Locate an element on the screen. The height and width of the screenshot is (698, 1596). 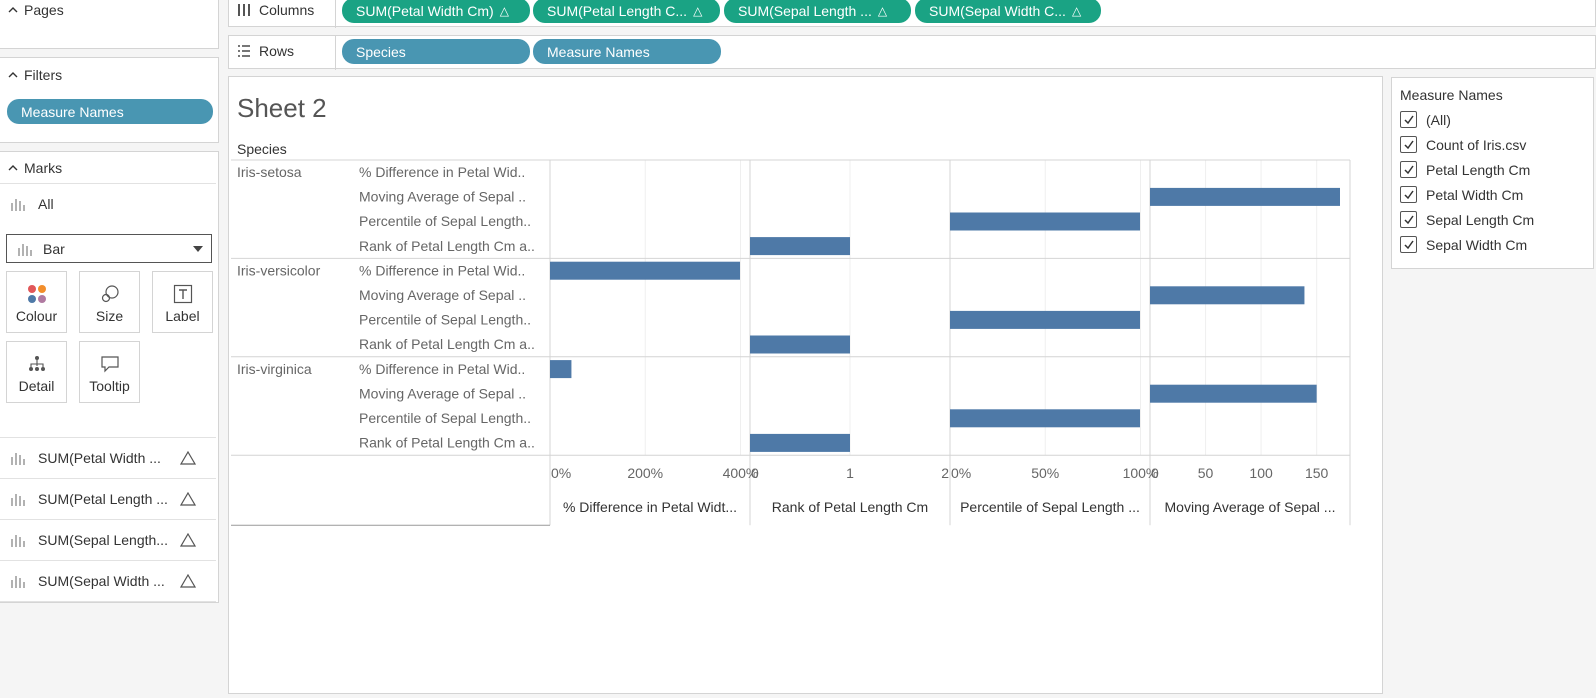
tooltip-label: Tooltip is located at coordinates (109, 386).